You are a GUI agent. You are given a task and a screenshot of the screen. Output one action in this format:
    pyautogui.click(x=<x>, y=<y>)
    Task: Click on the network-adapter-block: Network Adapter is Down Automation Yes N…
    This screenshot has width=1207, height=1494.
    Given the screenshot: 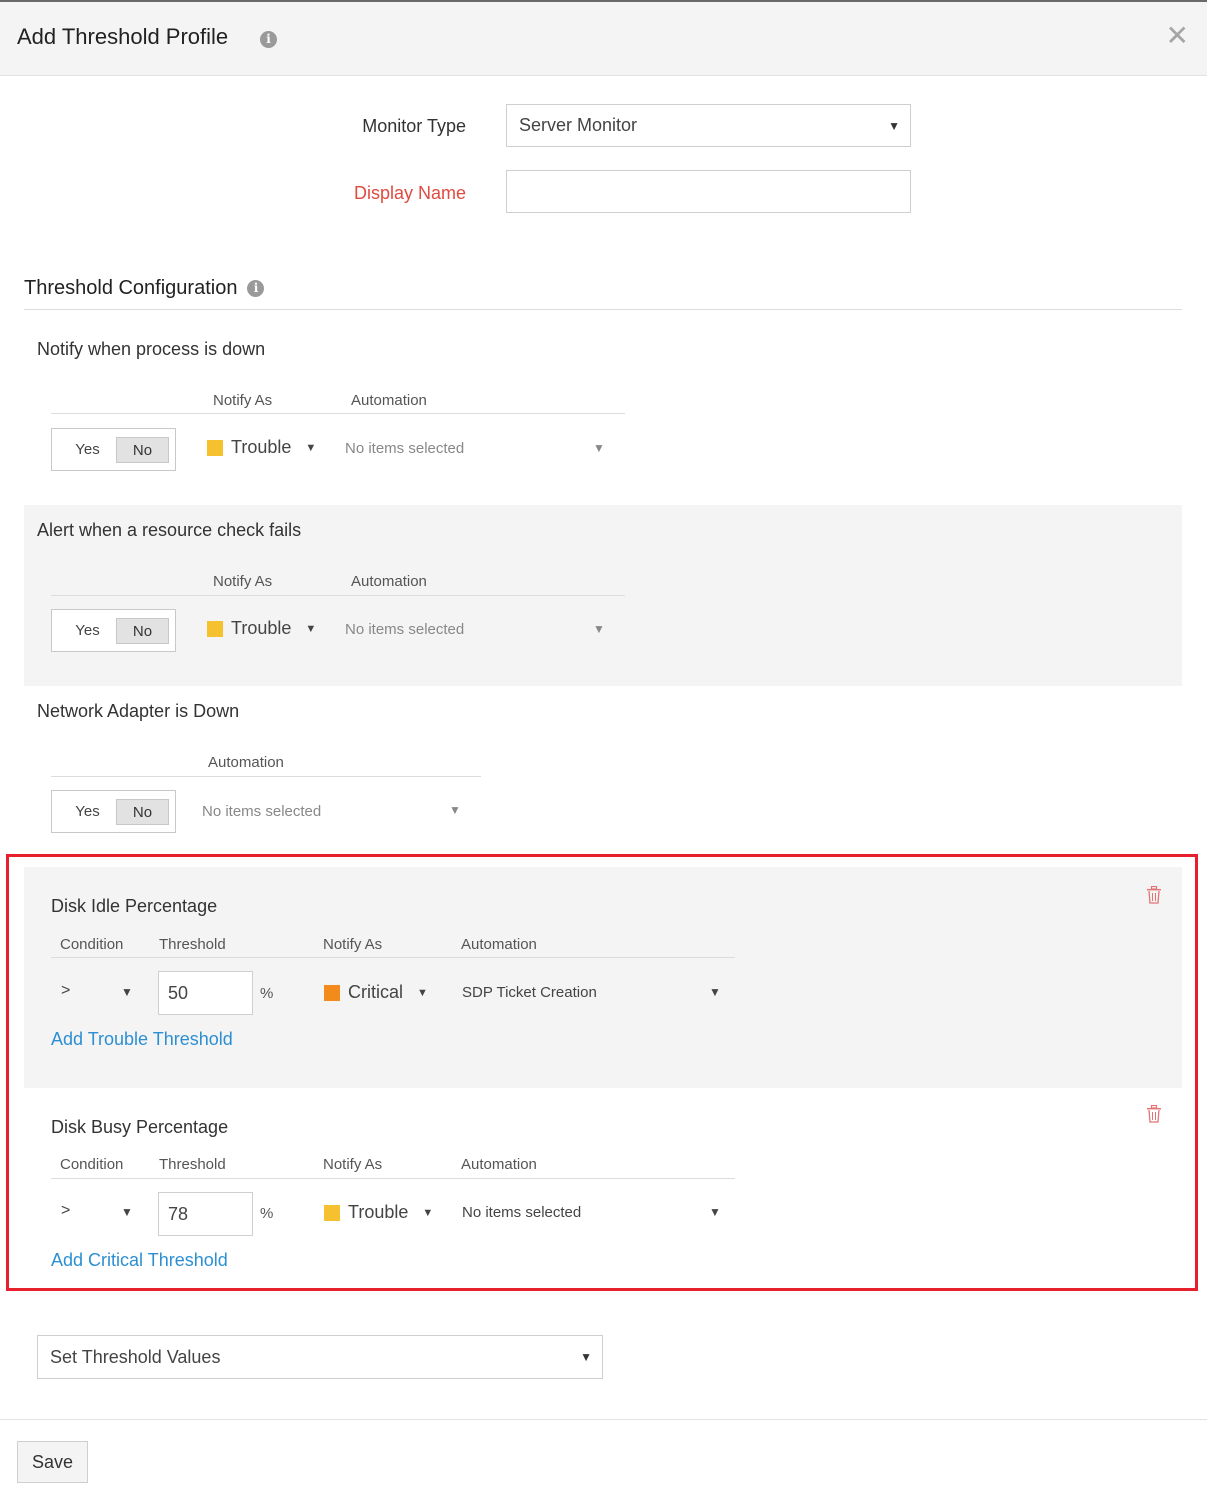 What is the action you would take?
    pyautogui.click(x=603, y=776)
    